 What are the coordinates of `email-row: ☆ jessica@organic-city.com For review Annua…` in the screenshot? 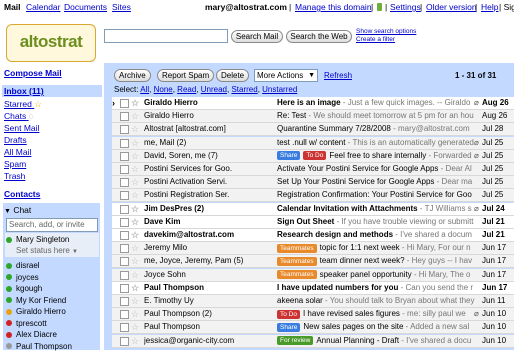 It's located at (313, 341).